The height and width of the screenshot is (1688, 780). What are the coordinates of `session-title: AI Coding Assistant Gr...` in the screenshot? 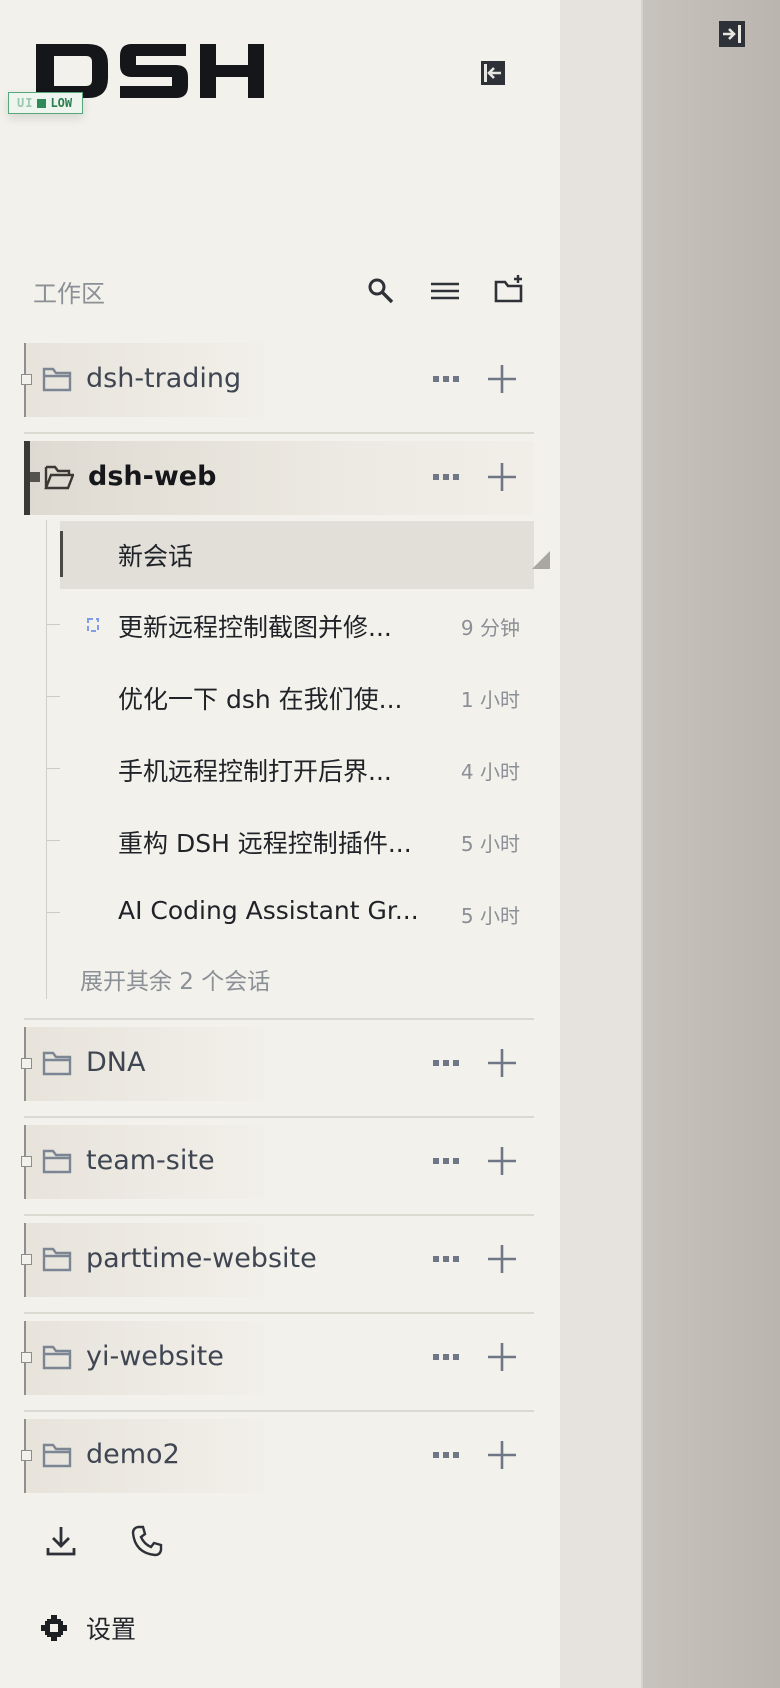 It's located at (268, 910).